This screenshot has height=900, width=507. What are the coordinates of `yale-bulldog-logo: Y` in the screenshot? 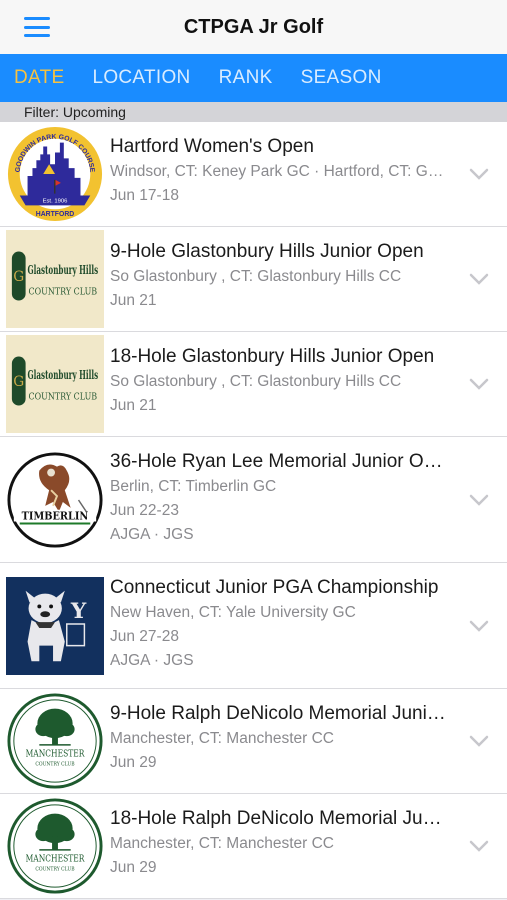 It's located at (55, 625).